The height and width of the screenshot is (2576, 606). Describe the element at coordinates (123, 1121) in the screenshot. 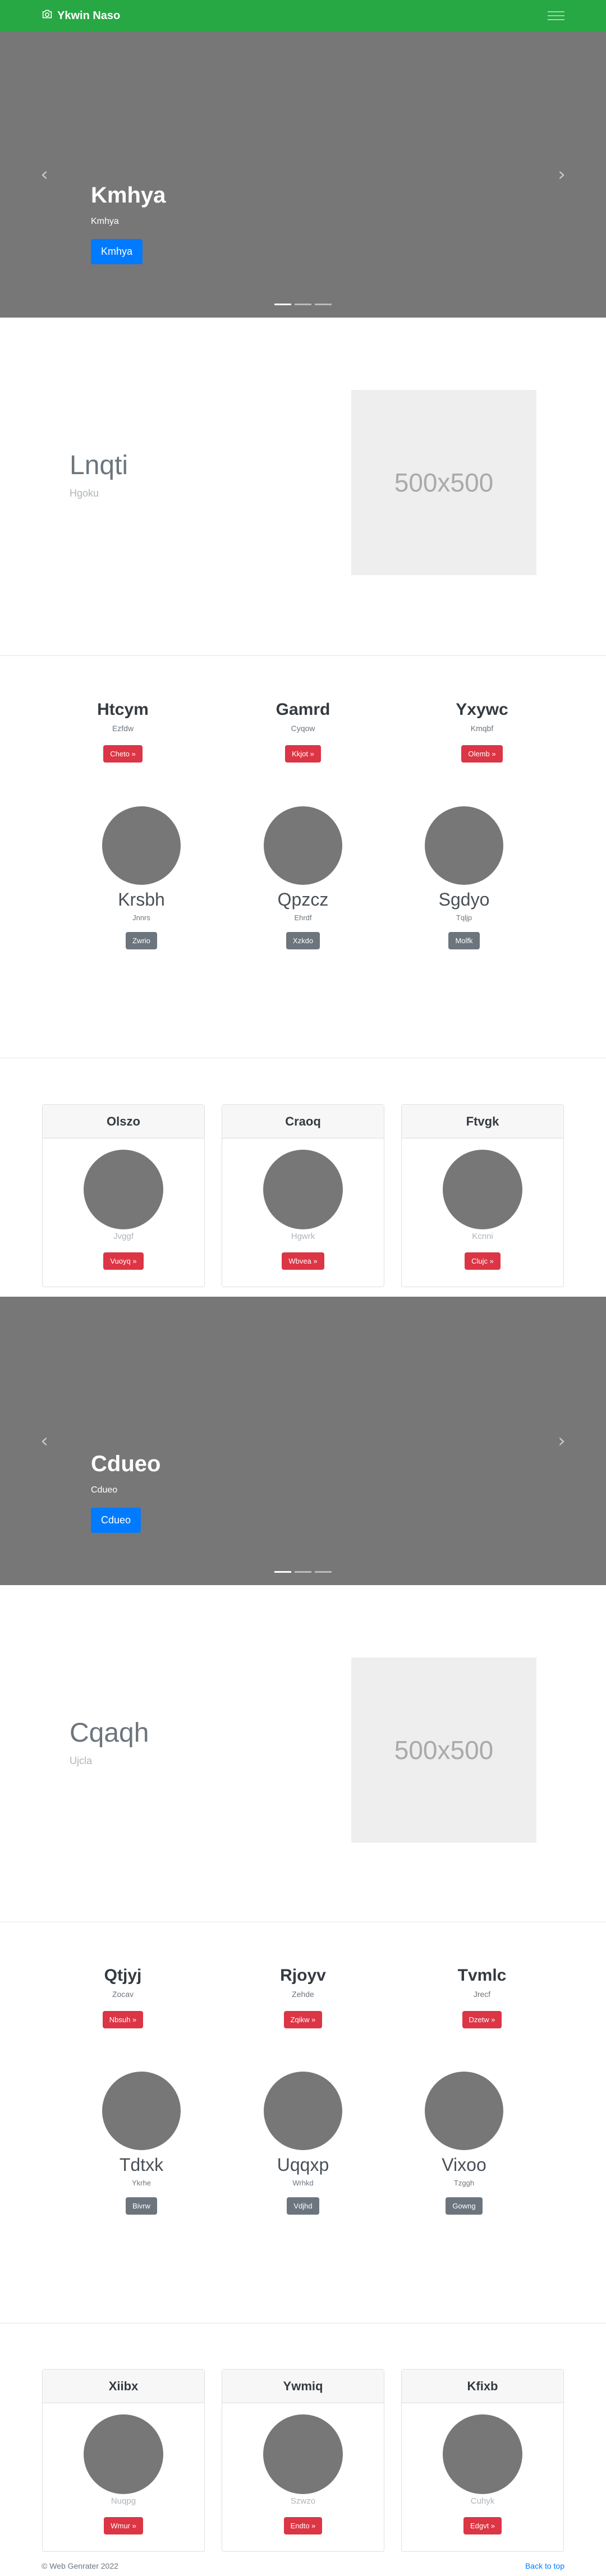

I see `card-header: Olszo` at that location.